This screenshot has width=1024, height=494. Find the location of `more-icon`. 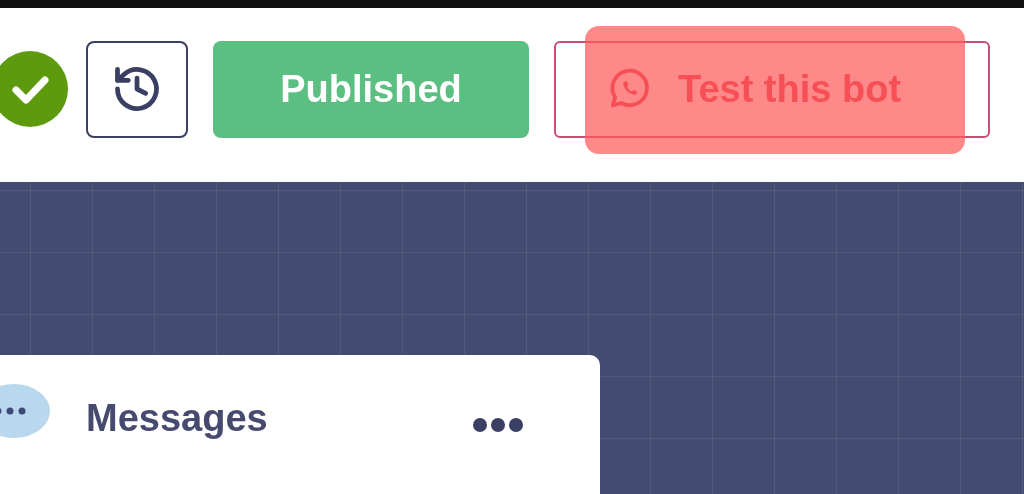

more-icon is located at coordinates (498, 425).